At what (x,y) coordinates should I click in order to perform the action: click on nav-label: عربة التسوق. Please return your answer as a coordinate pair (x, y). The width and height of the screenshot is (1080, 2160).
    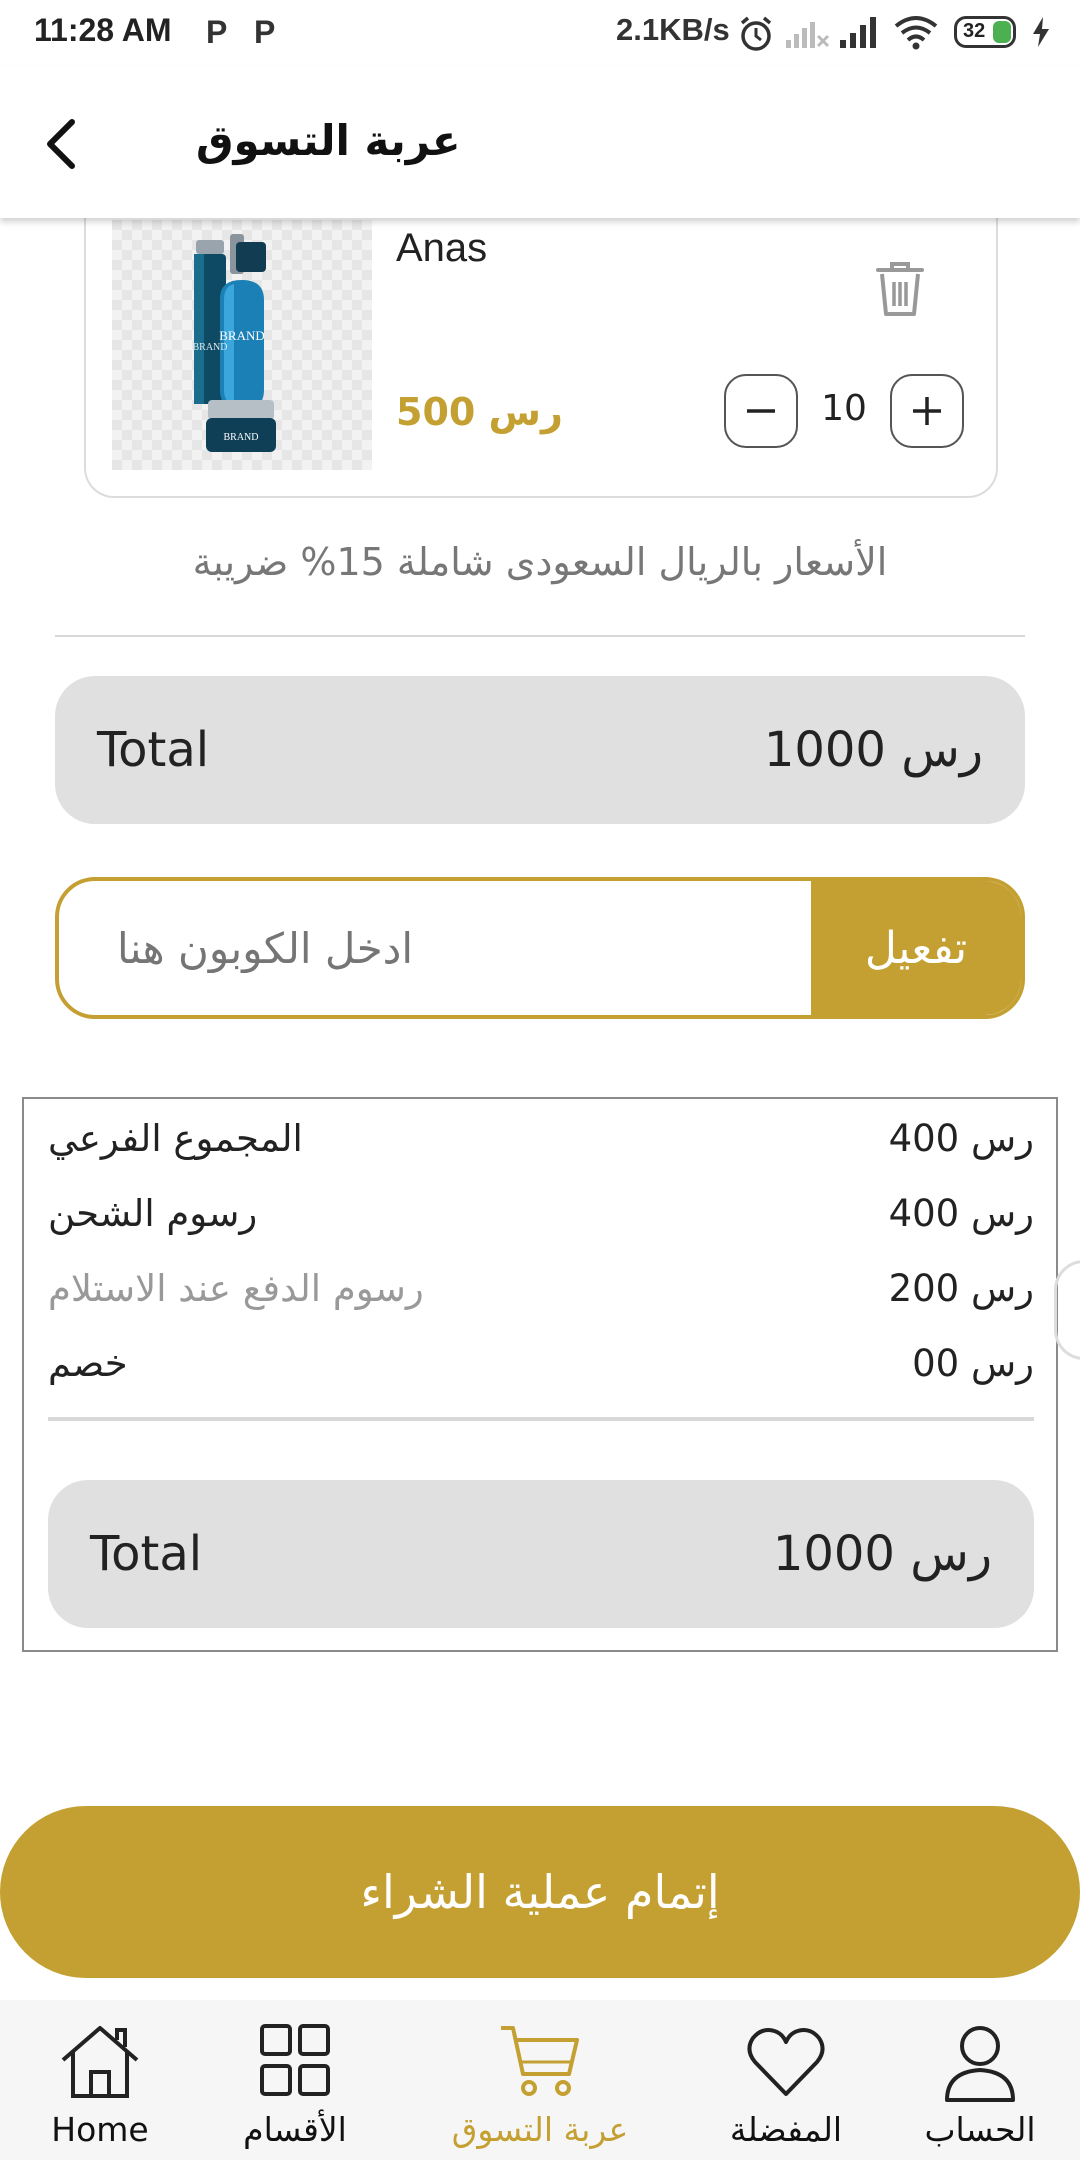
    Looking at the image, I should click on (540, 2129).